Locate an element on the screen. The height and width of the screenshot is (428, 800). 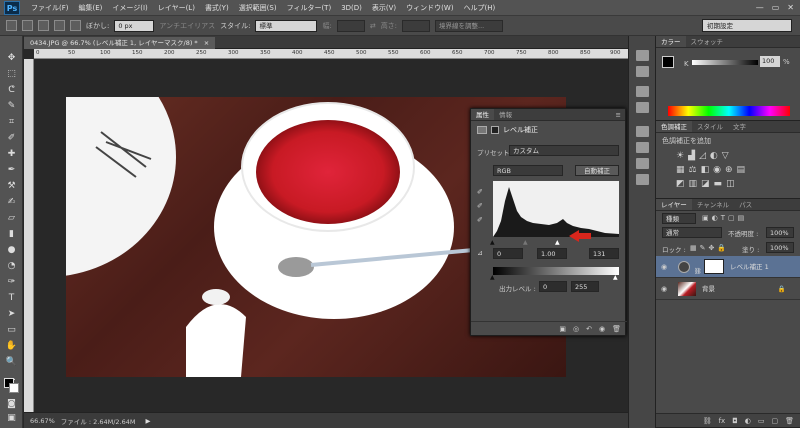
mask-icon is located at coordinates (495, 130).